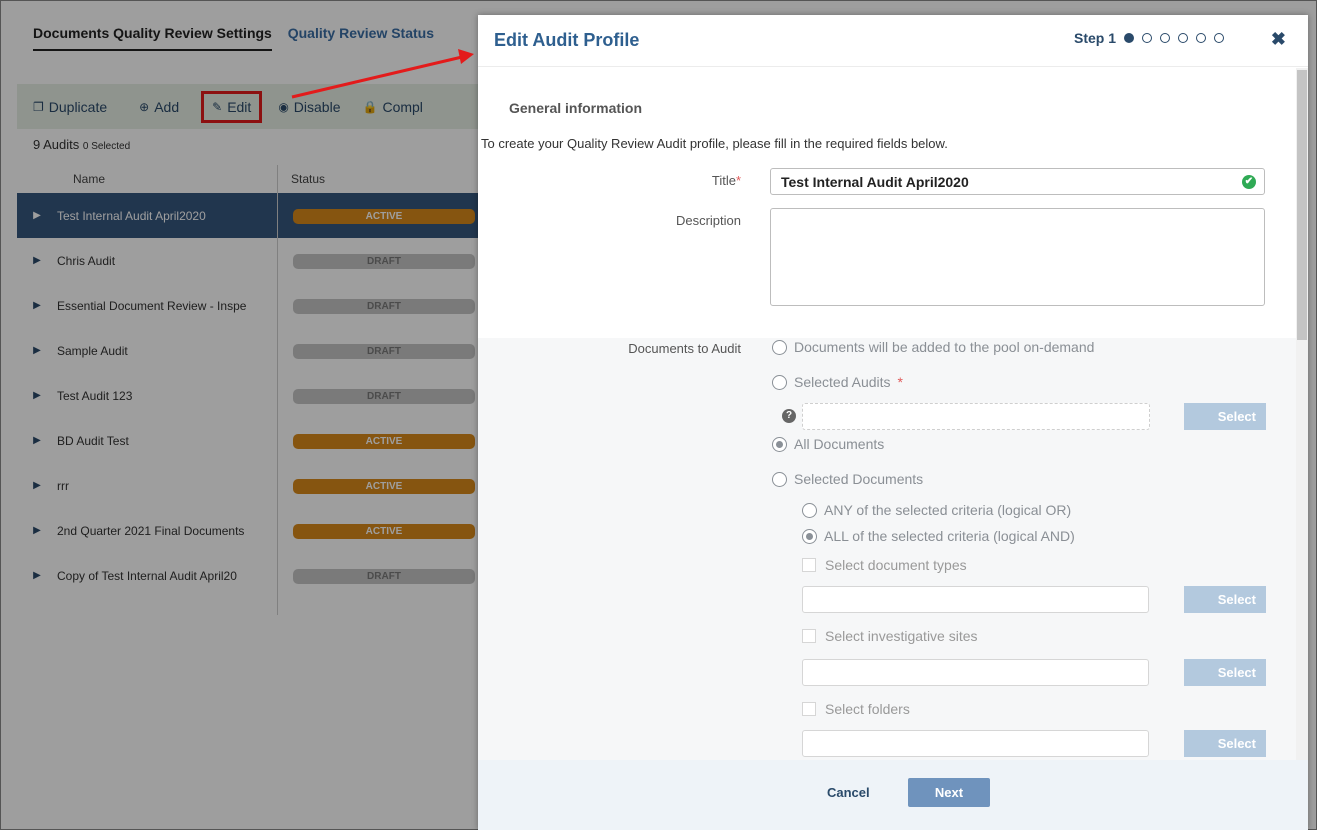 The height and width of the screenshot is (830, 1317). What do you see at coordinates (1225, 672) in the screenshot?
I see `select-investigative-sites-button: Select` at bounding box center [1225, 672].